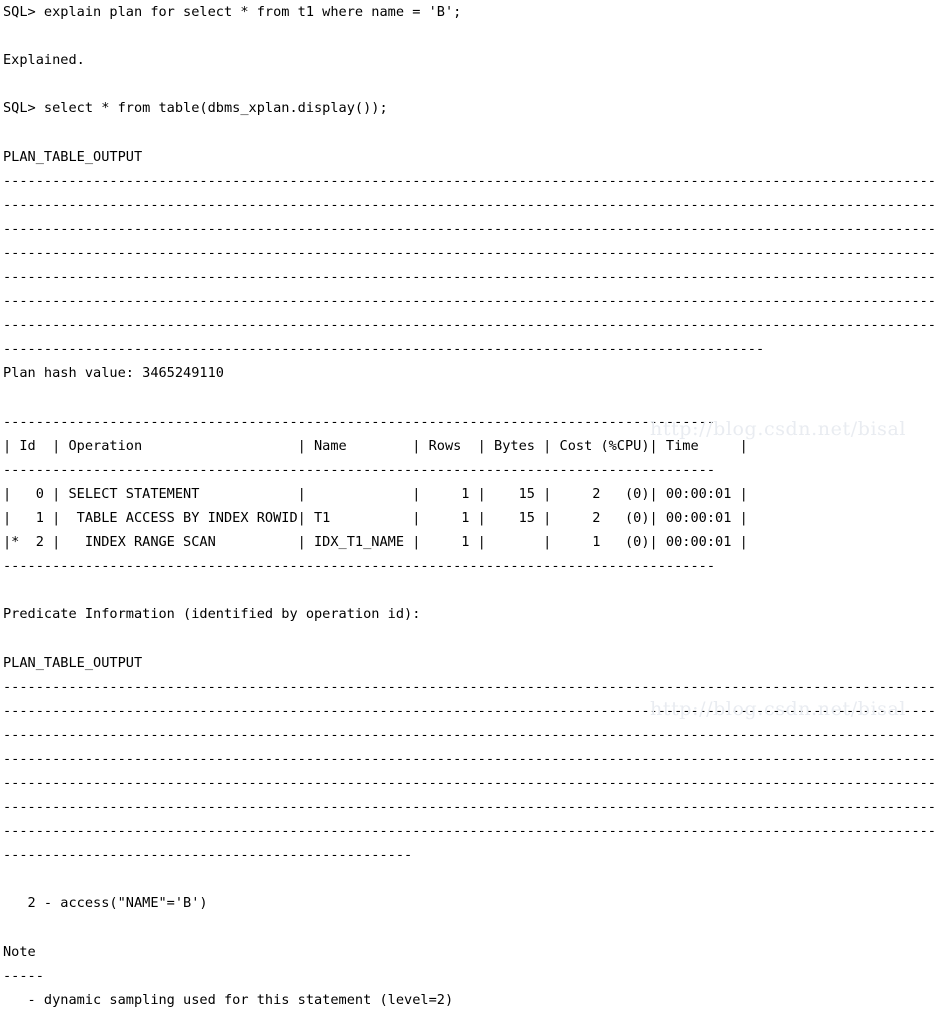 This screenshot has width=934, height=1012. What do you see at coordinates (44, 60) in the screenshot?
I see `terminal-line-result: Explained.` at bounding box center [44, 60].